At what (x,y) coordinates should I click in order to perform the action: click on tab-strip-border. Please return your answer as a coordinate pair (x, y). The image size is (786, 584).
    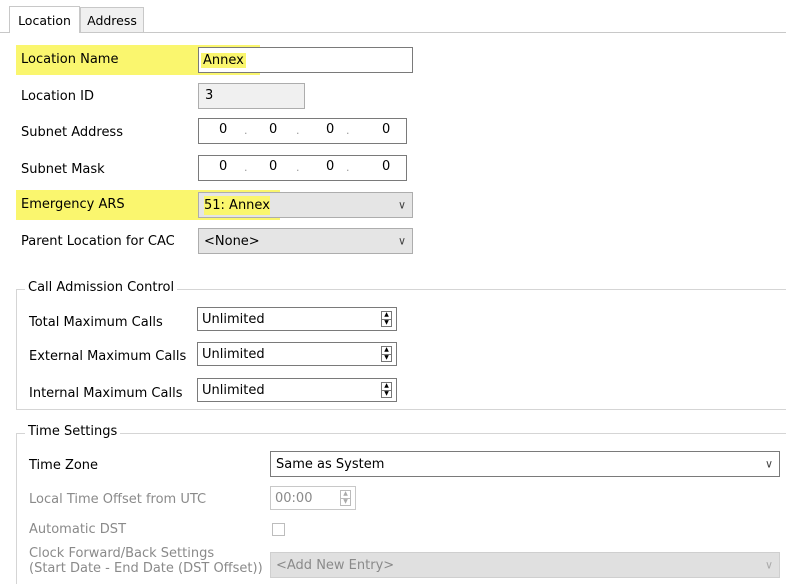
    Looking at the image, I should click on (393, 32).